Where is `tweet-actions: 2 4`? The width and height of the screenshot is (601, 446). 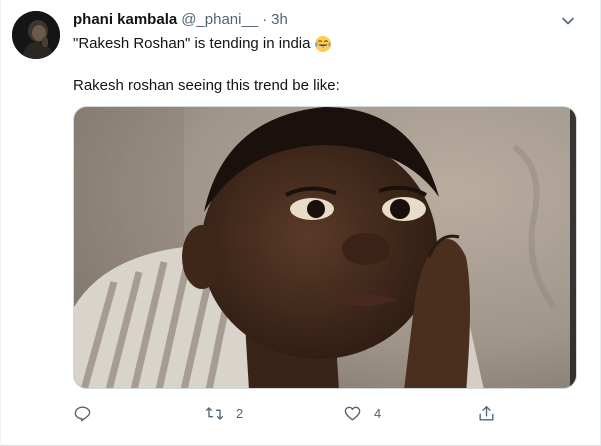
tweet-actions: 2 4 is located at coordinates (288, 413).